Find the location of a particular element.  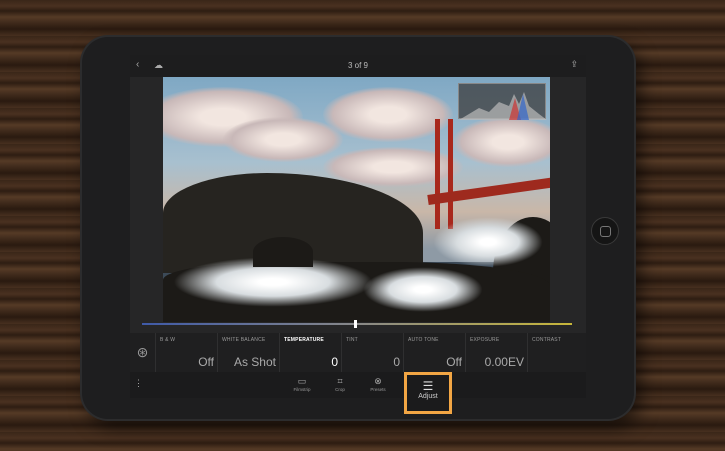

histogram is located at coordinates (502, 101).